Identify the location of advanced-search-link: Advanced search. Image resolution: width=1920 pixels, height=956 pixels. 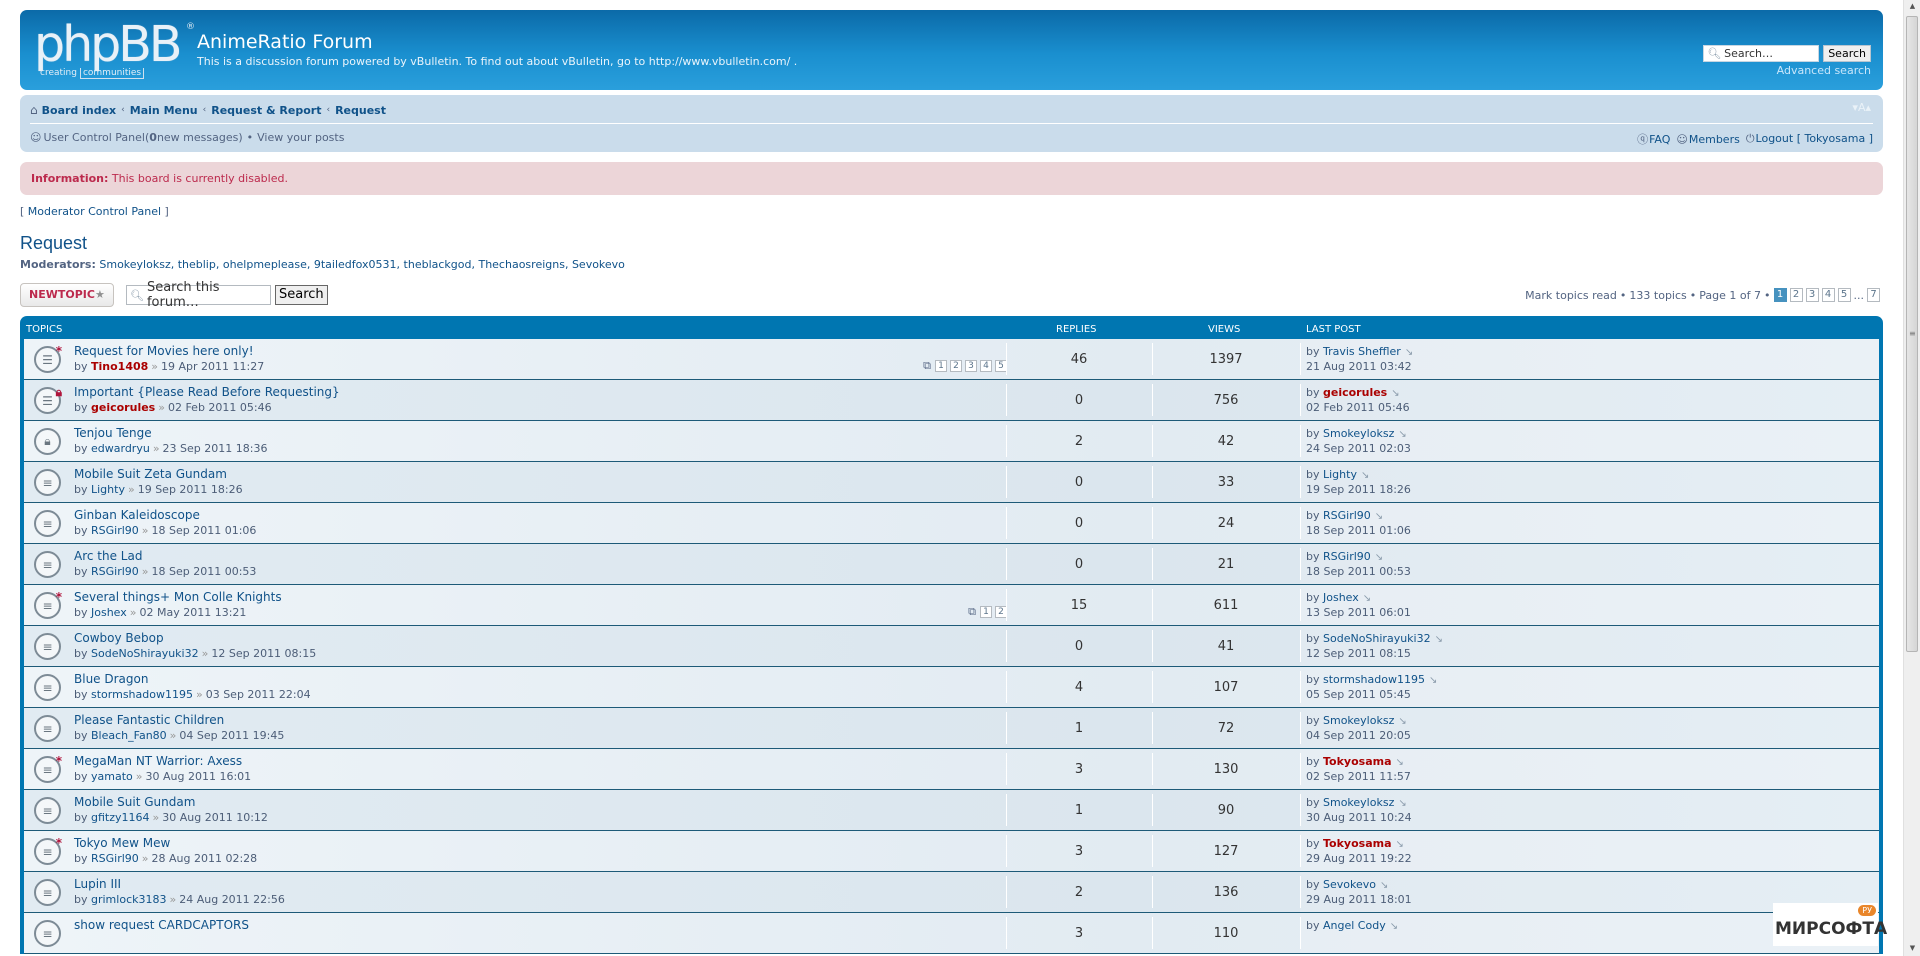
(1824, 70).